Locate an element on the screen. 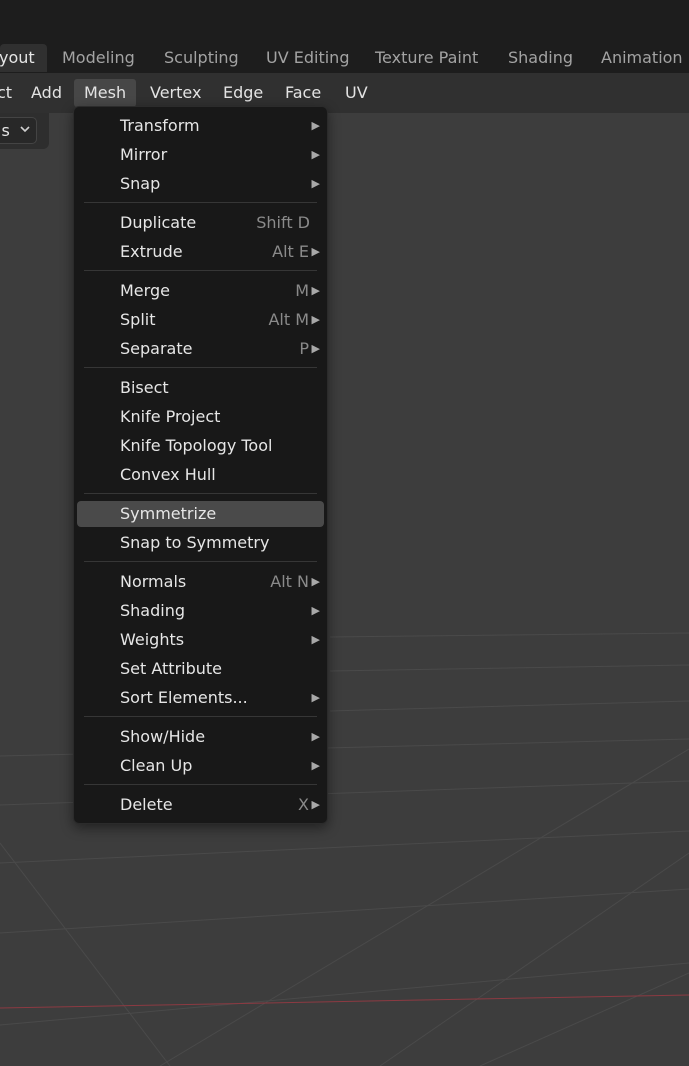 Image resolution: width=689 pixels, height=1066 pixels. x-axis-line is located at coordinates (344, 1001).